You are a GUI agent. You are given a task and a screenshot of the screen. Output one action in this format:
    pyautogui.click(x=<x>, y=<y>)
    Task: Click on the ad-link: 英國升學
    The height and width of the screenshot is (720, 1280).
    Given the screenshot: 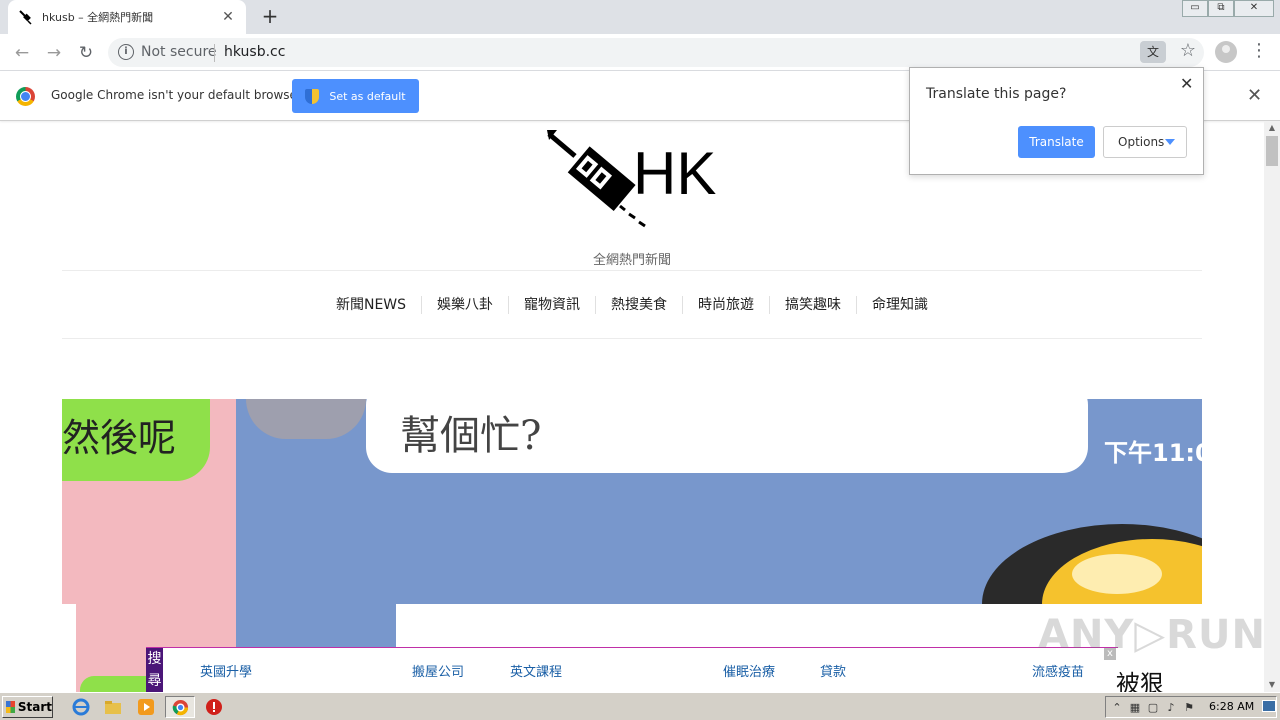 What is the action you would take?
    pyautogui.click(x=226, y=670)
    